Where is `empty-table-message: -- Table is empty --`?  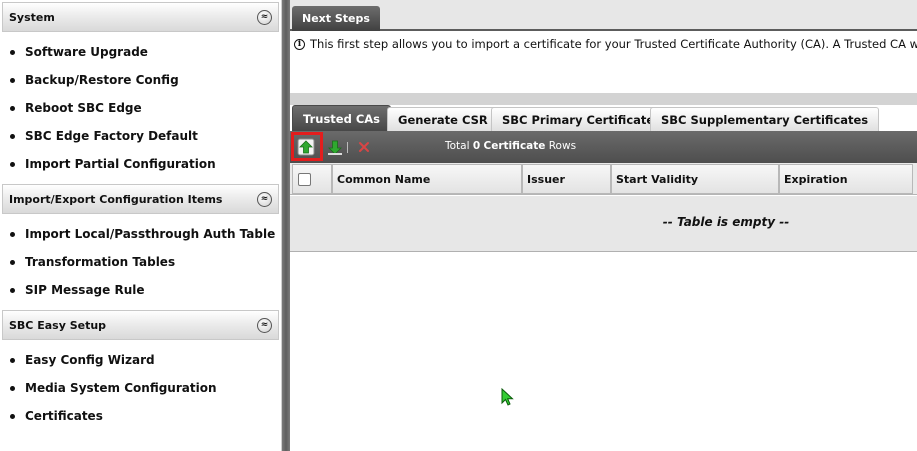
empty-table-message: -- Table is empty -- is located at coordinates (726, 222).